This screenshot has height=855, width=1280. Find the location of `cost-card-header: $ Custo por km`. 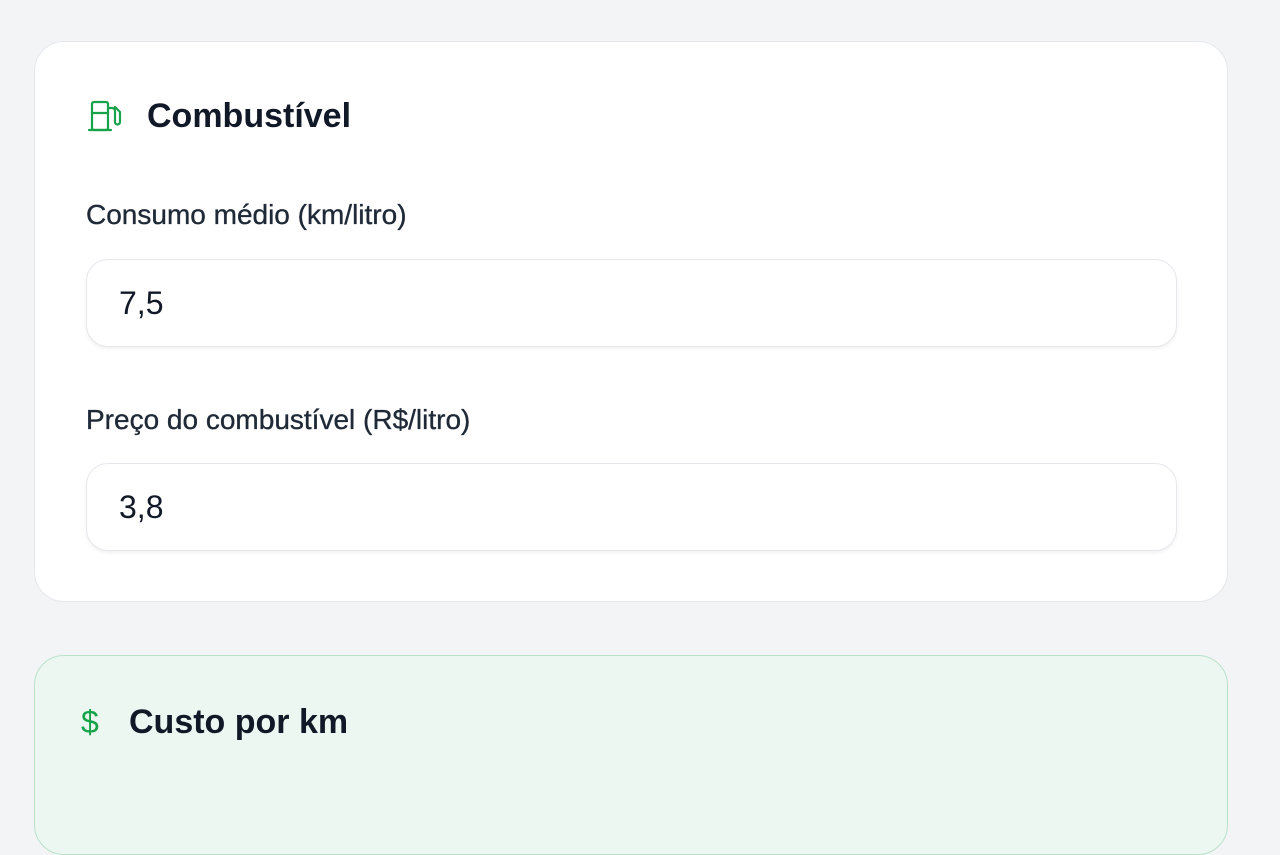

cost-card-header: $ Custo por km is located at coordinates (214, 722).